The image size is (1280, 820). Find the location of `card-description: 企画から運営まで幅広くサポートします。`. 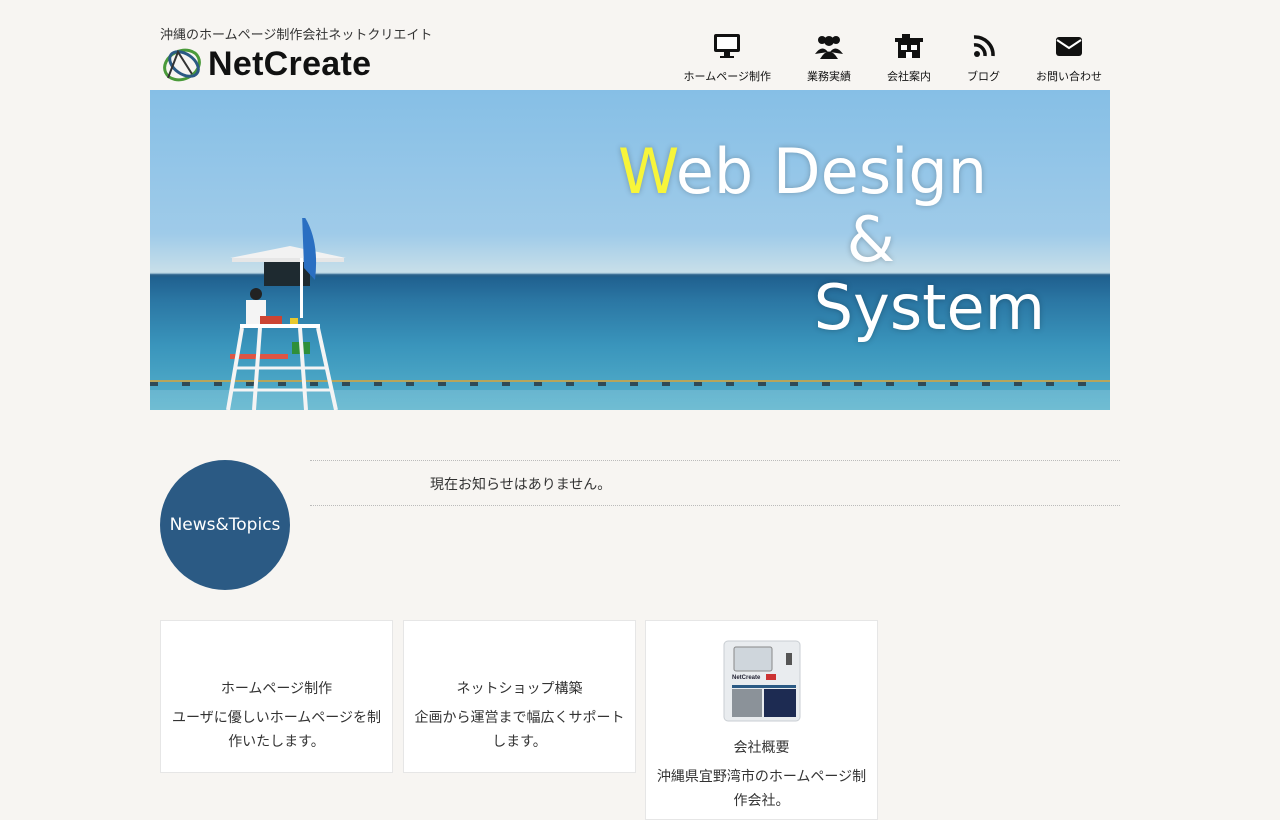

card-description: 企画から運営まで幅広くサポートします。 is located at coordinates (519, 730).